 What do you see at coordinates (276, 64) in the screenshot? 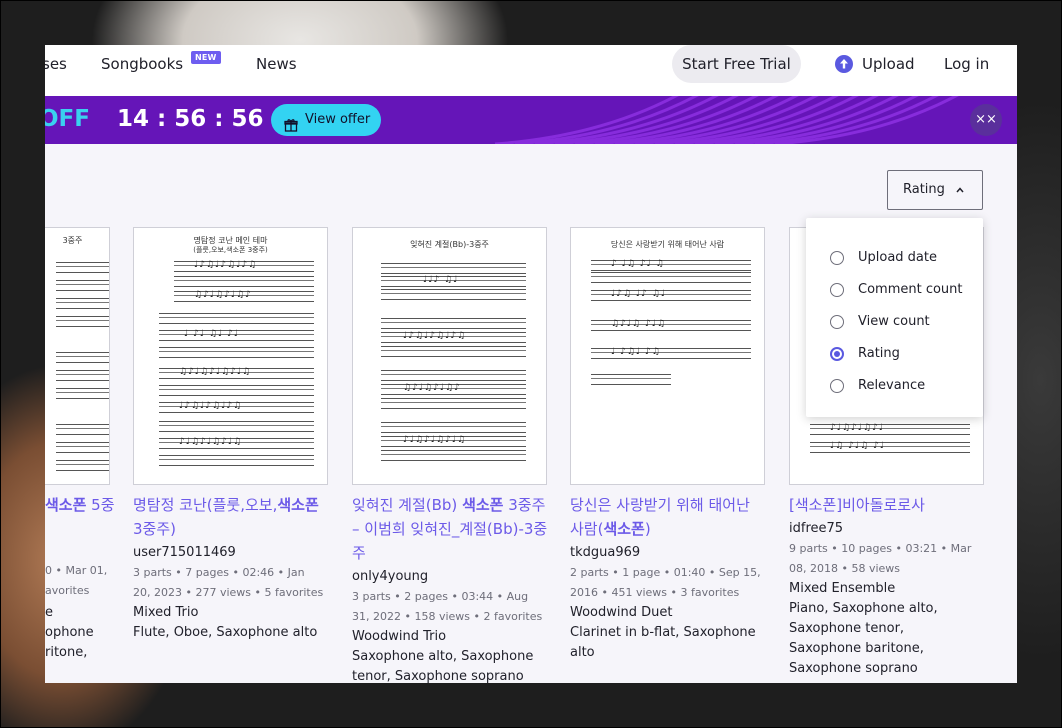
I see `nav-news-link: News` at bounding box center [276, 64].